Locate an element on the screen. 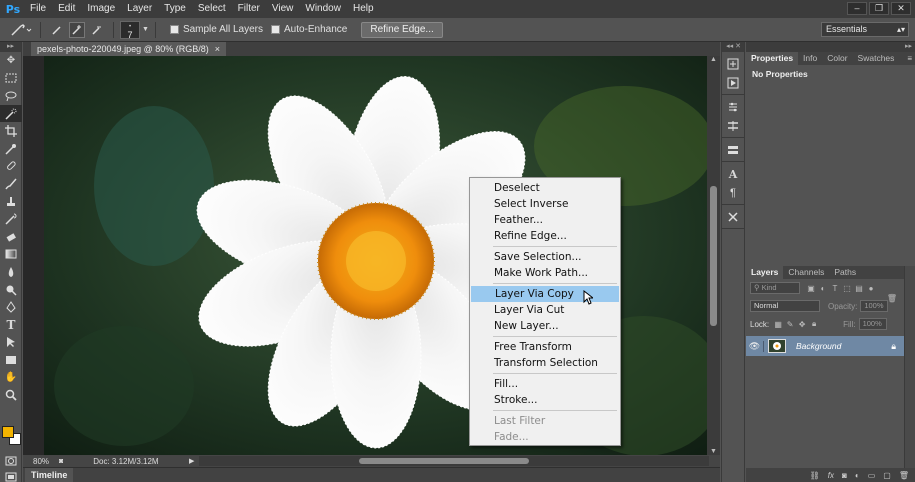  brush-tool-icon is located at coordinates (11, 184).